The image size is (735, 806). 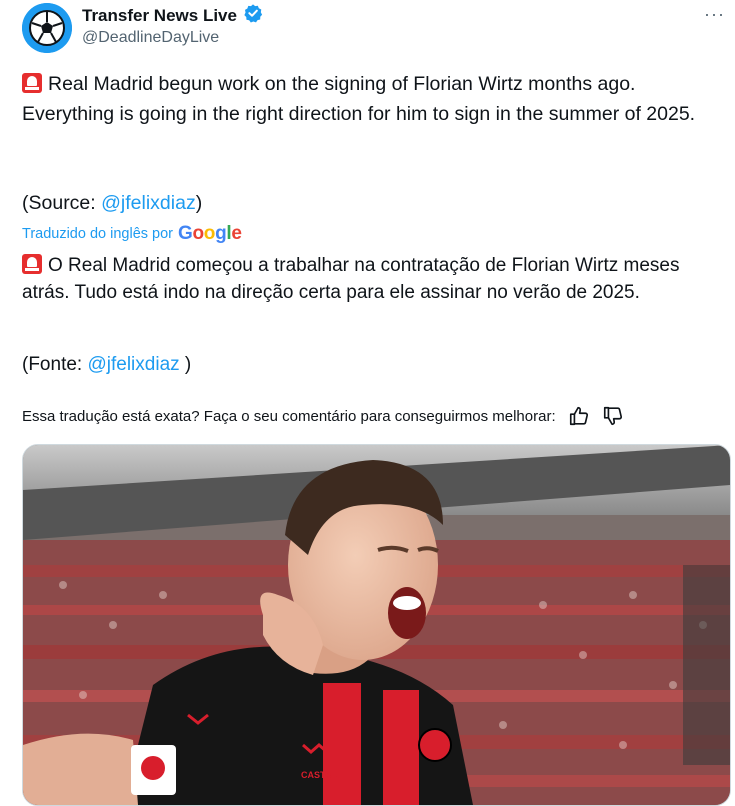 I want to click on source-mention-link: @jfelixdiaz, so click(x=148, y=203).